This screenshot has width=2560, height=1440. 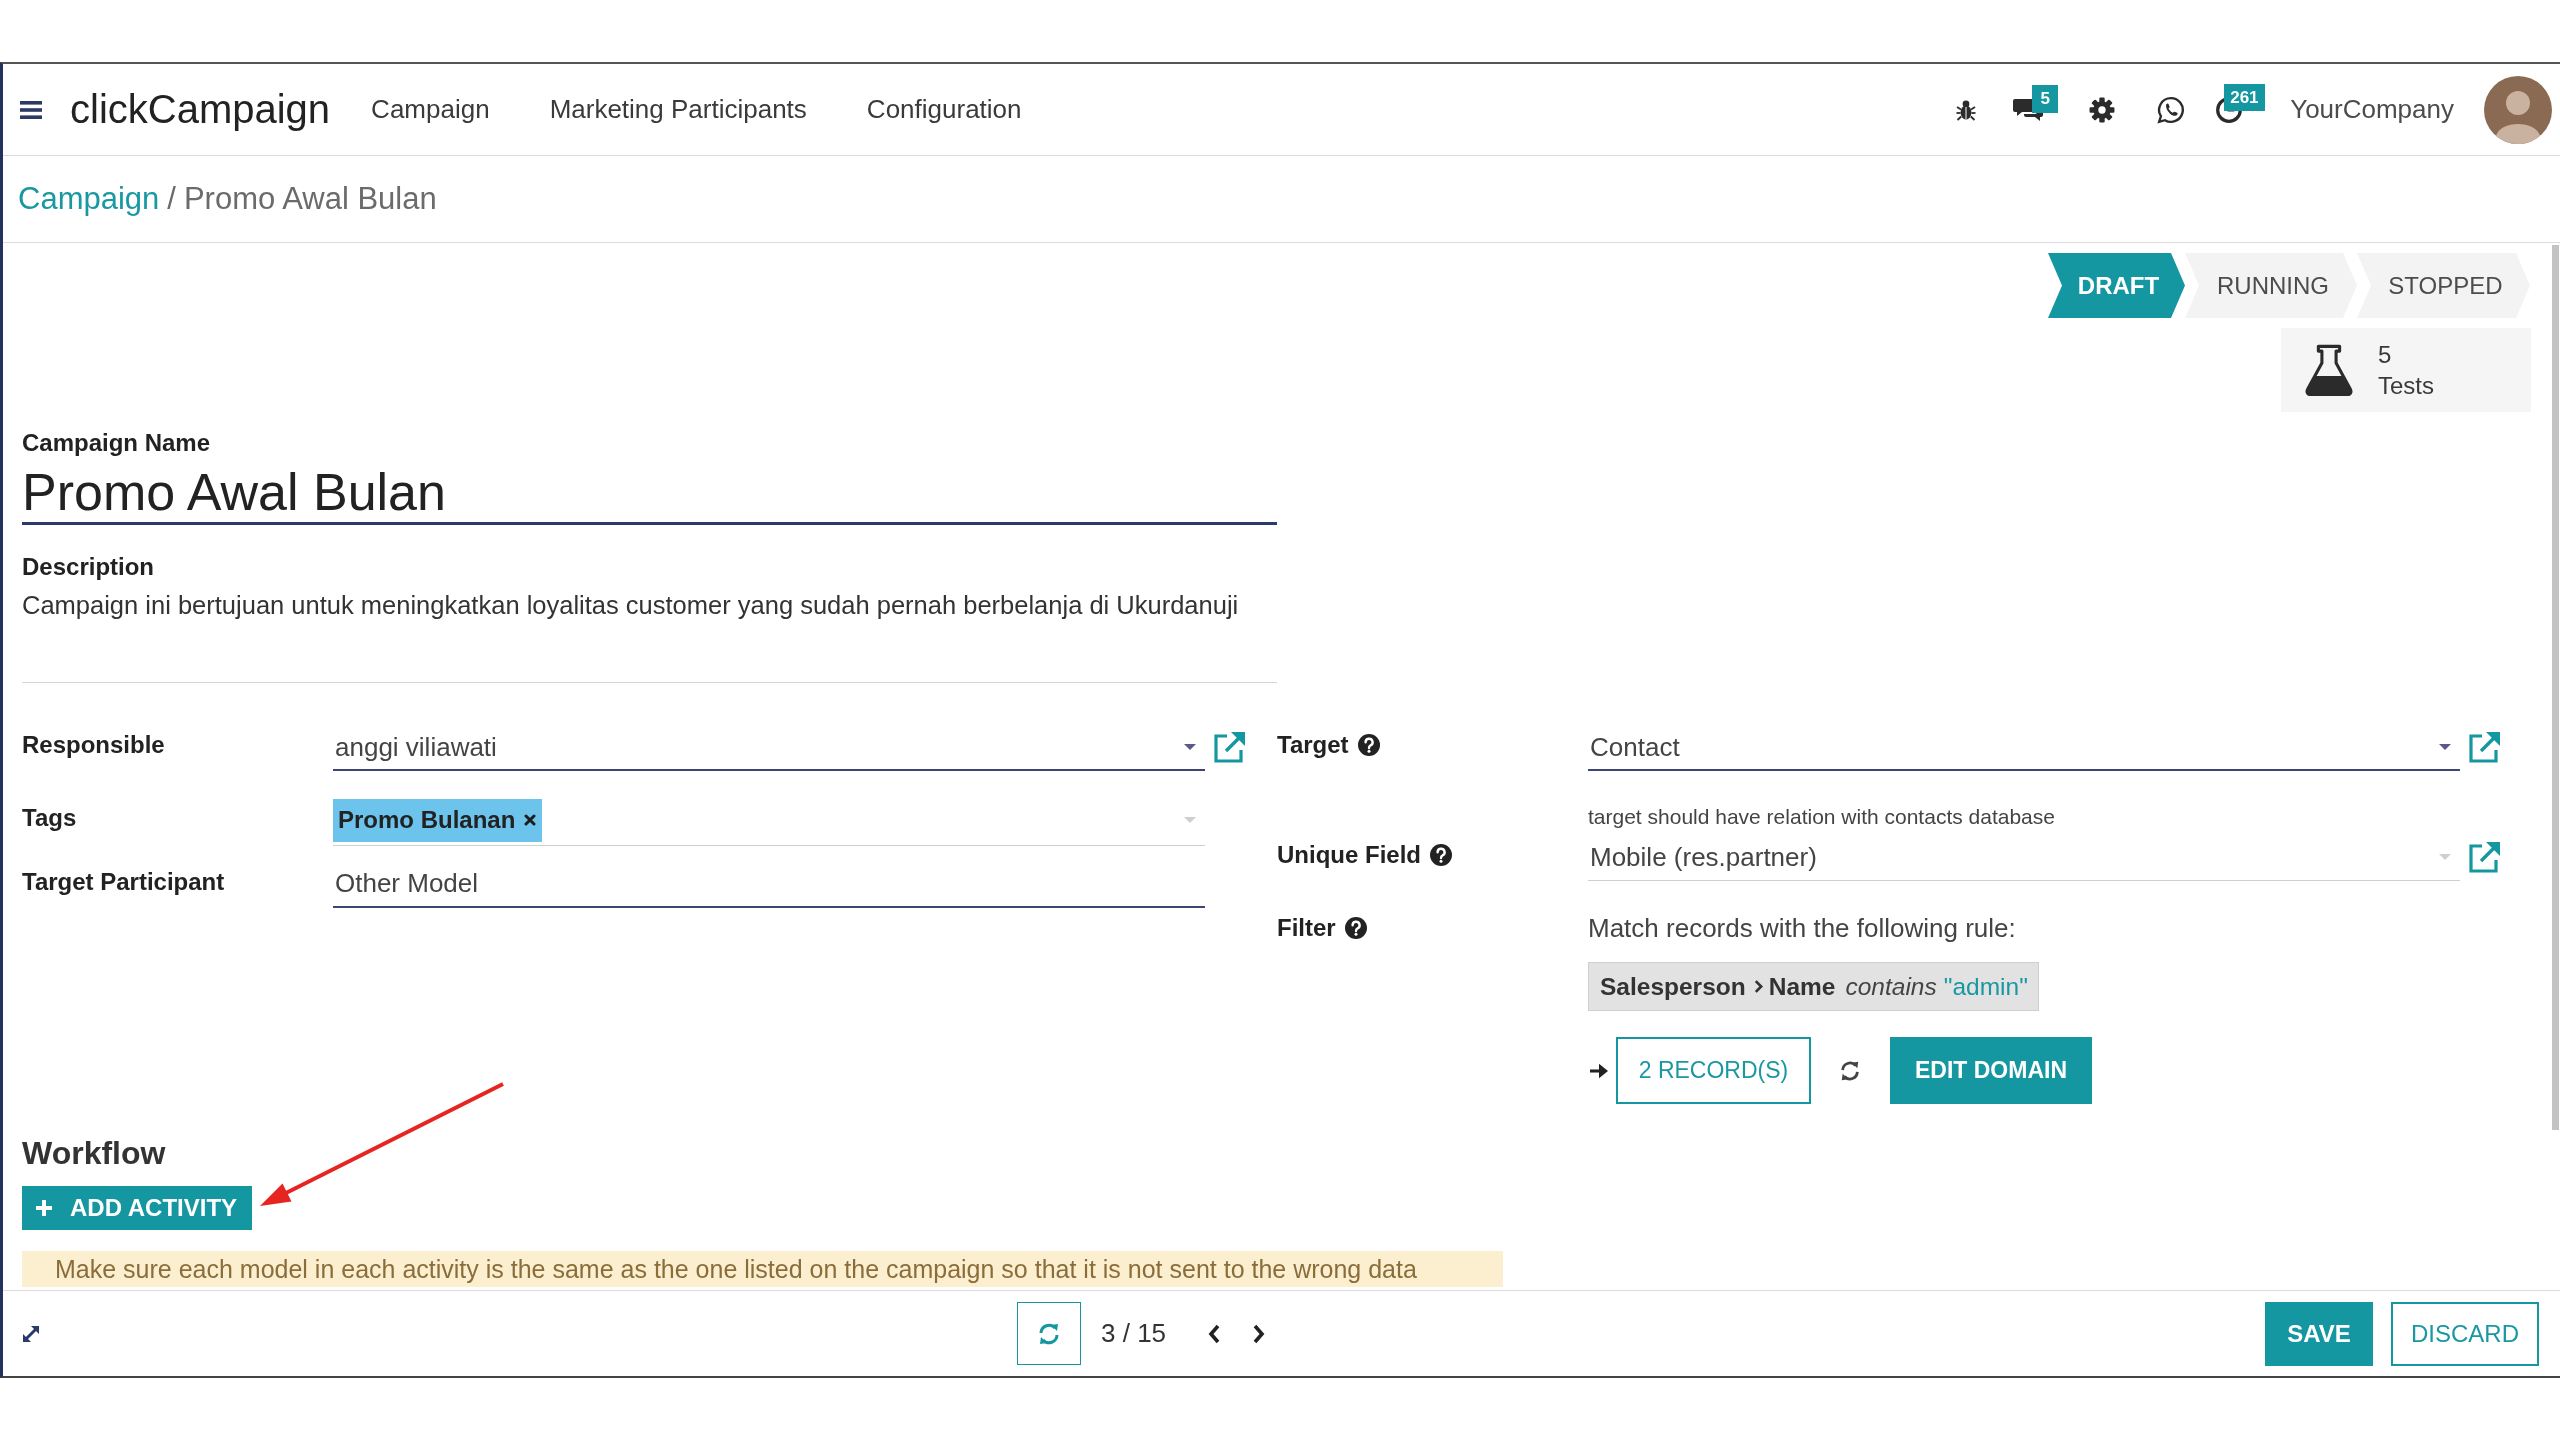 What do you see at coordinates (89, 567) in the screenshot?
I see `field-label: Description` at bounding box center [89, 567].